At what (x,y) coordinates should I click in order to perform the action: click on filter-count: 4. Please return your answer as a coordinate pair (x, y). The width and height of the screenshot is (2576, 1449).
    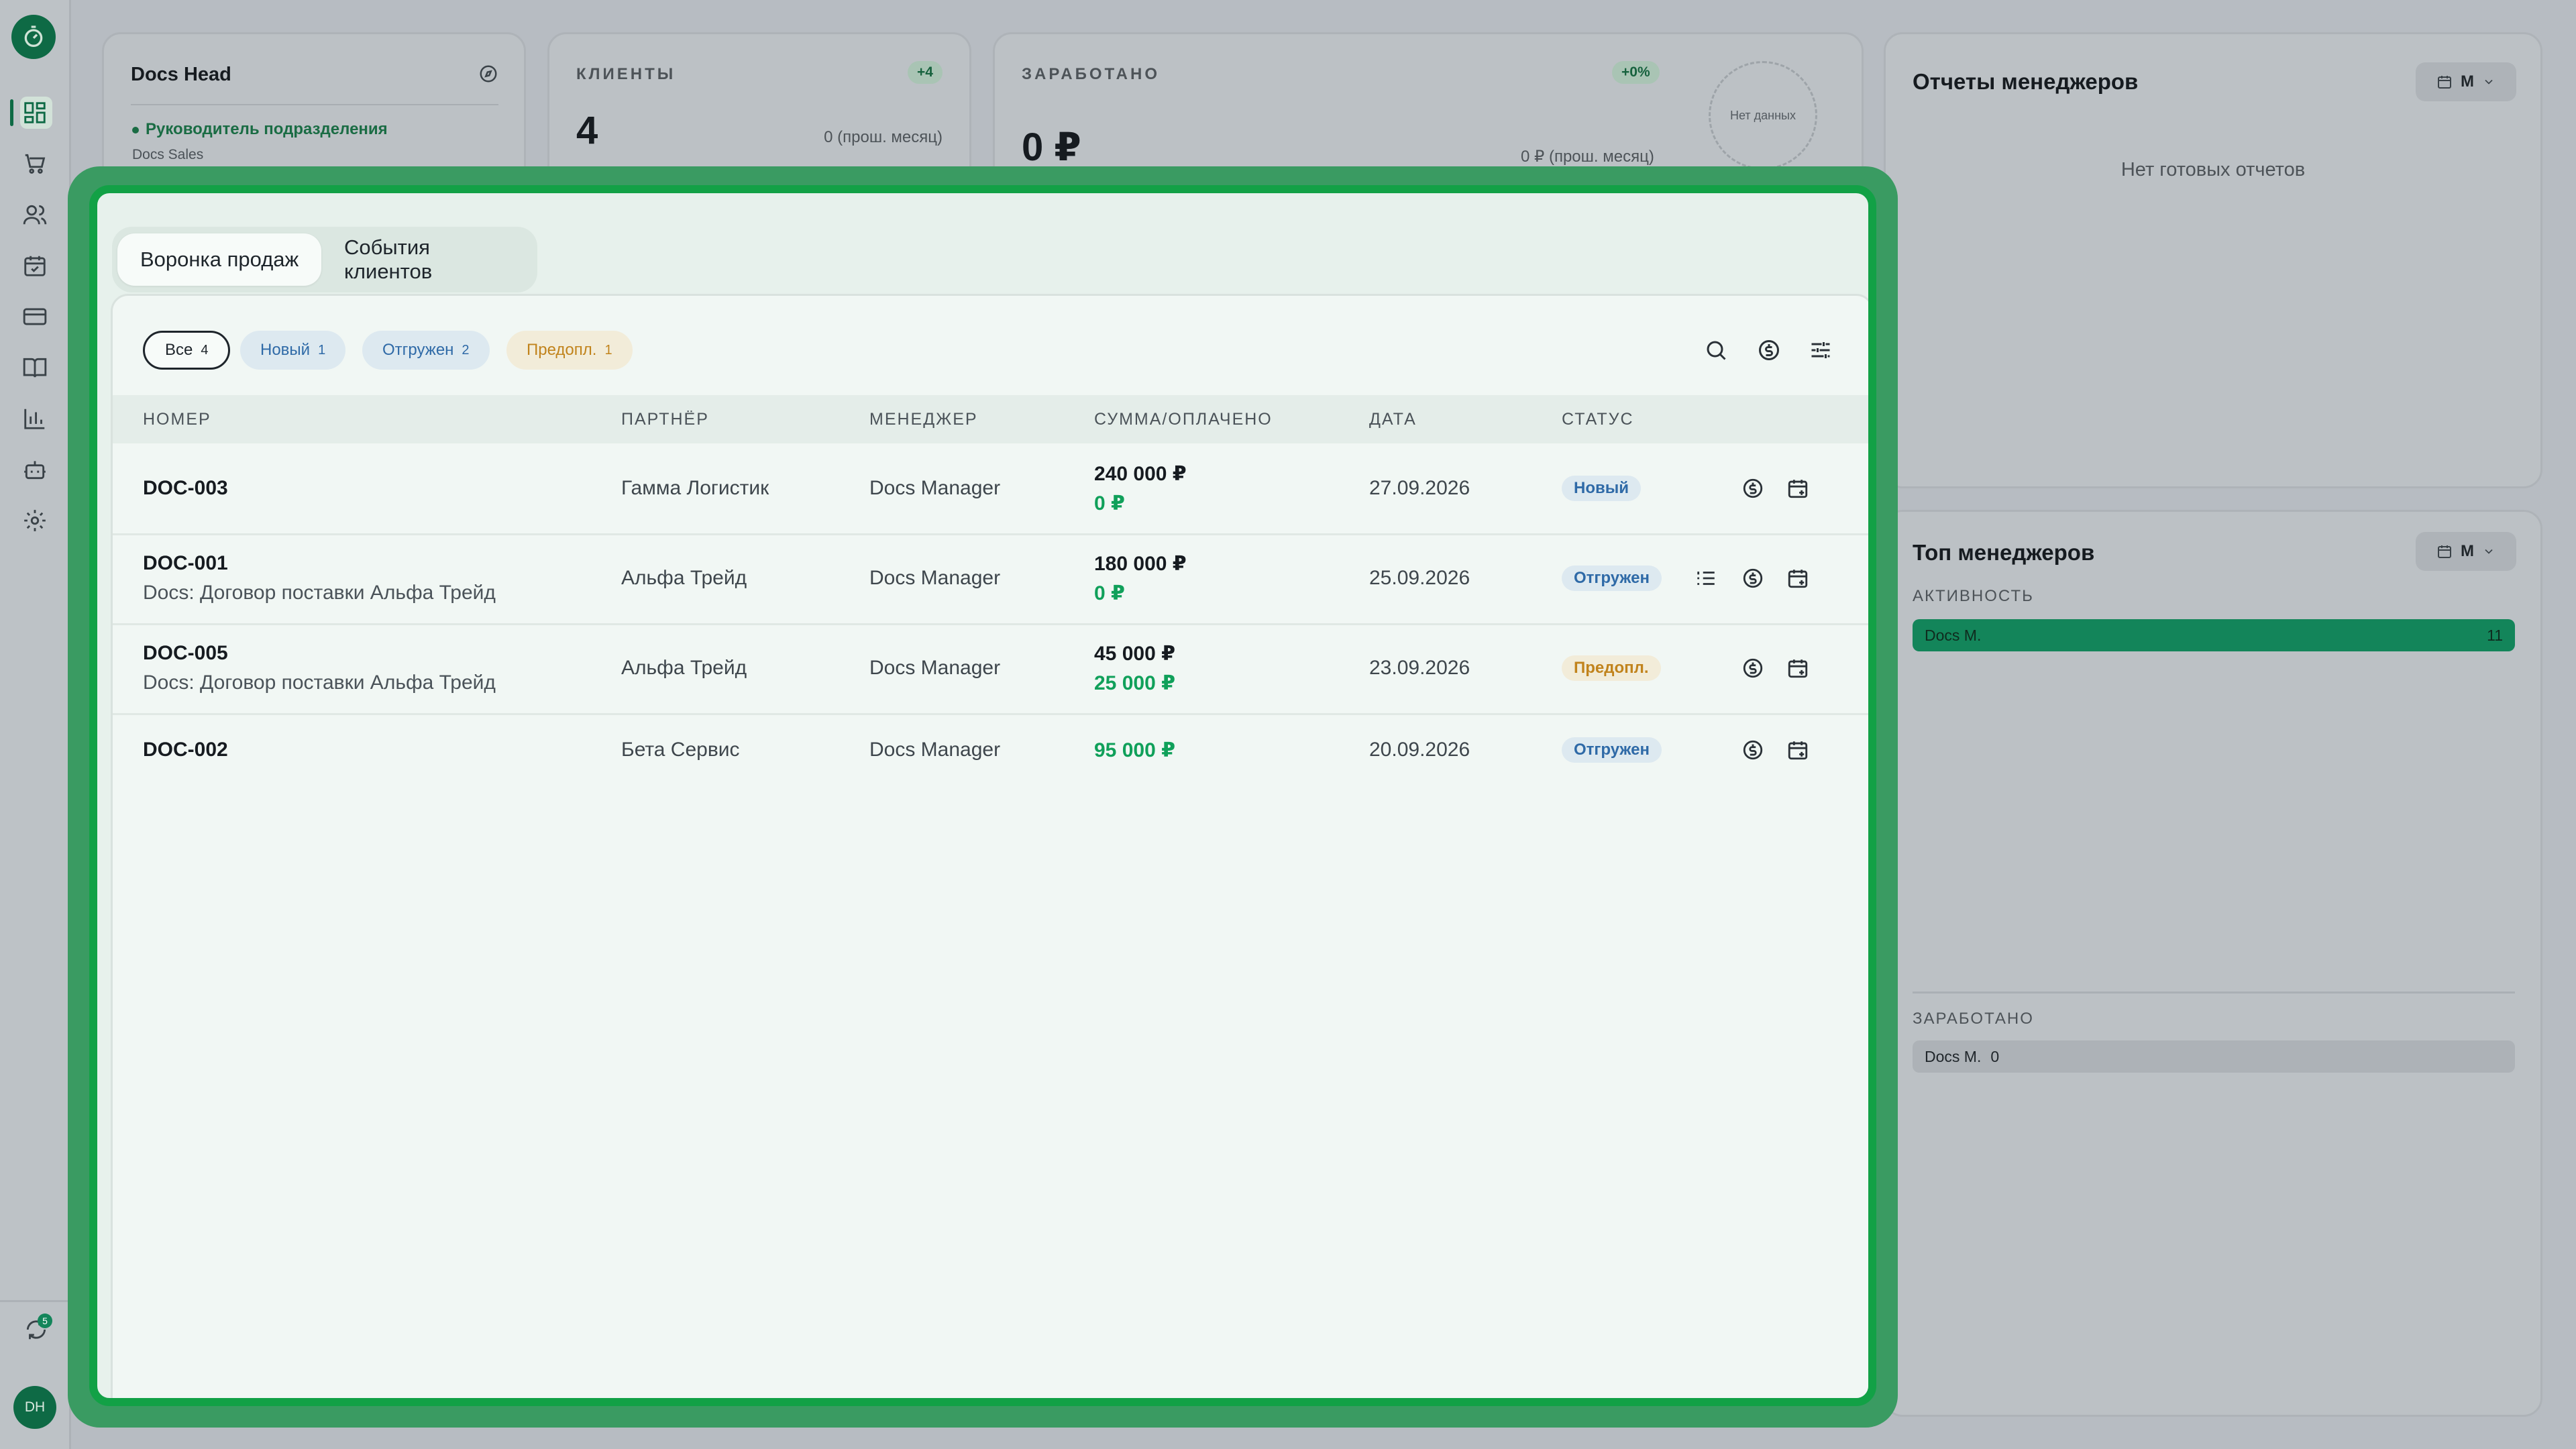
    Looking at the image, I should click on (205, 350).